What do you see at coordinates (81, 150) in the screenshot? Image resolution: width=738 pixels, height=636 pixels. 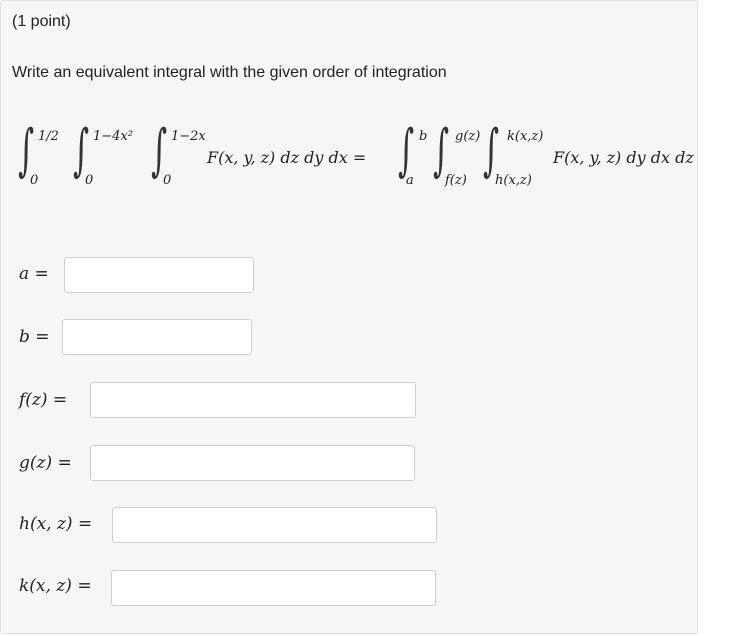 I see `integral-sign-2: ∫` at bounding box center [81, 150].